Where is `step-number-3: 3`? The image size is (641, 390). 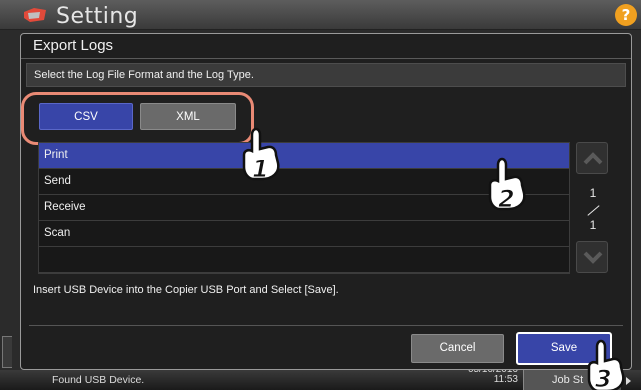
step-number-3: 3 is located at coordinates (603, 377).